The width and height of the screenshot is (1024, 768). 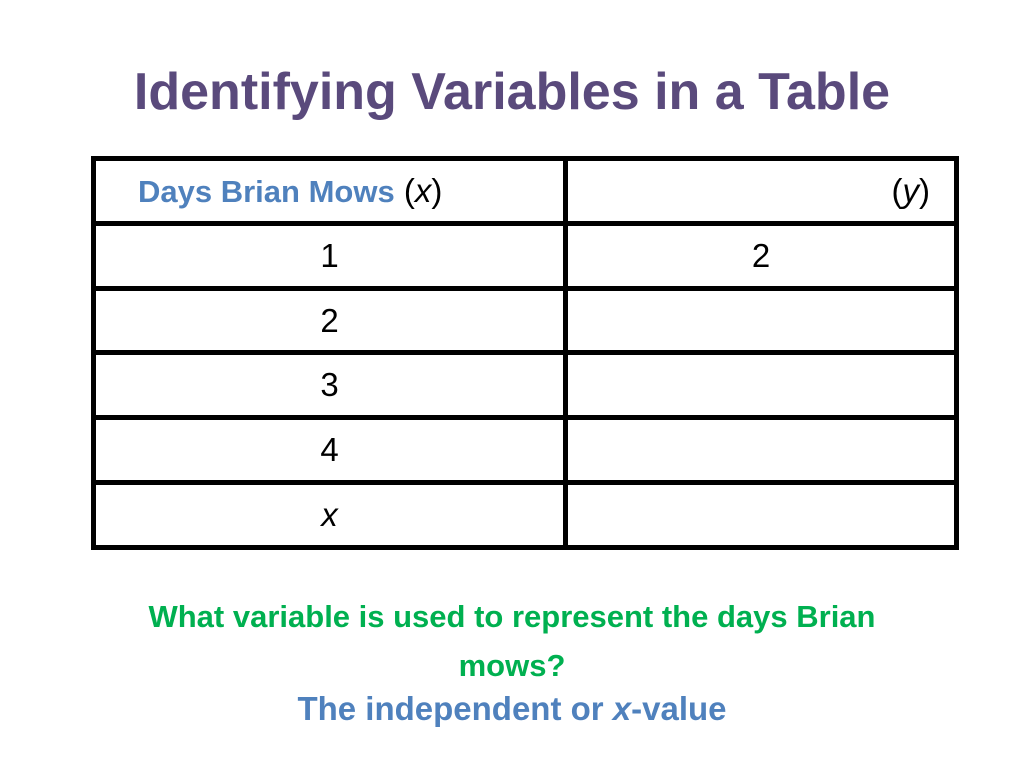 I want to click on header-y-paren-open: (, so click(x=897, y=190).